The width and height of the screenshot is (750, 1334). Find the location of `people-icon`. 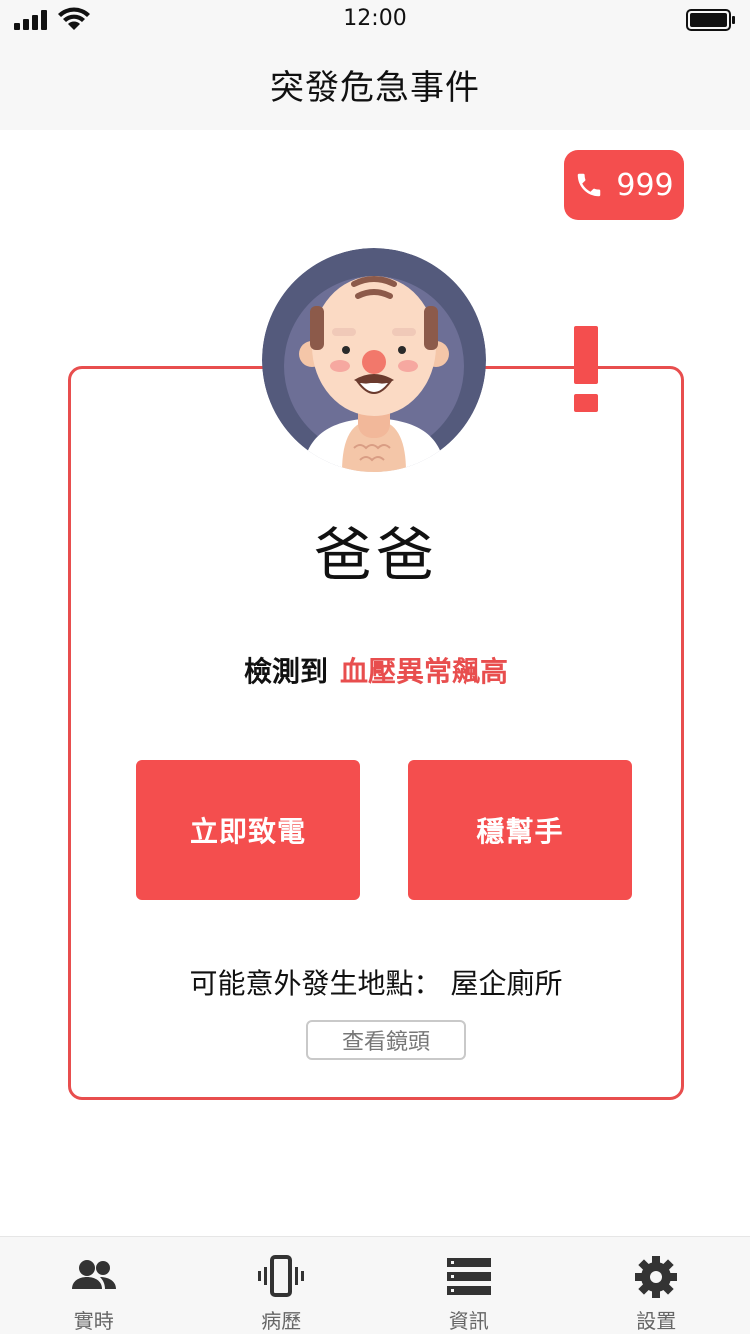

people-icon is located at coordinates (93, 1274).